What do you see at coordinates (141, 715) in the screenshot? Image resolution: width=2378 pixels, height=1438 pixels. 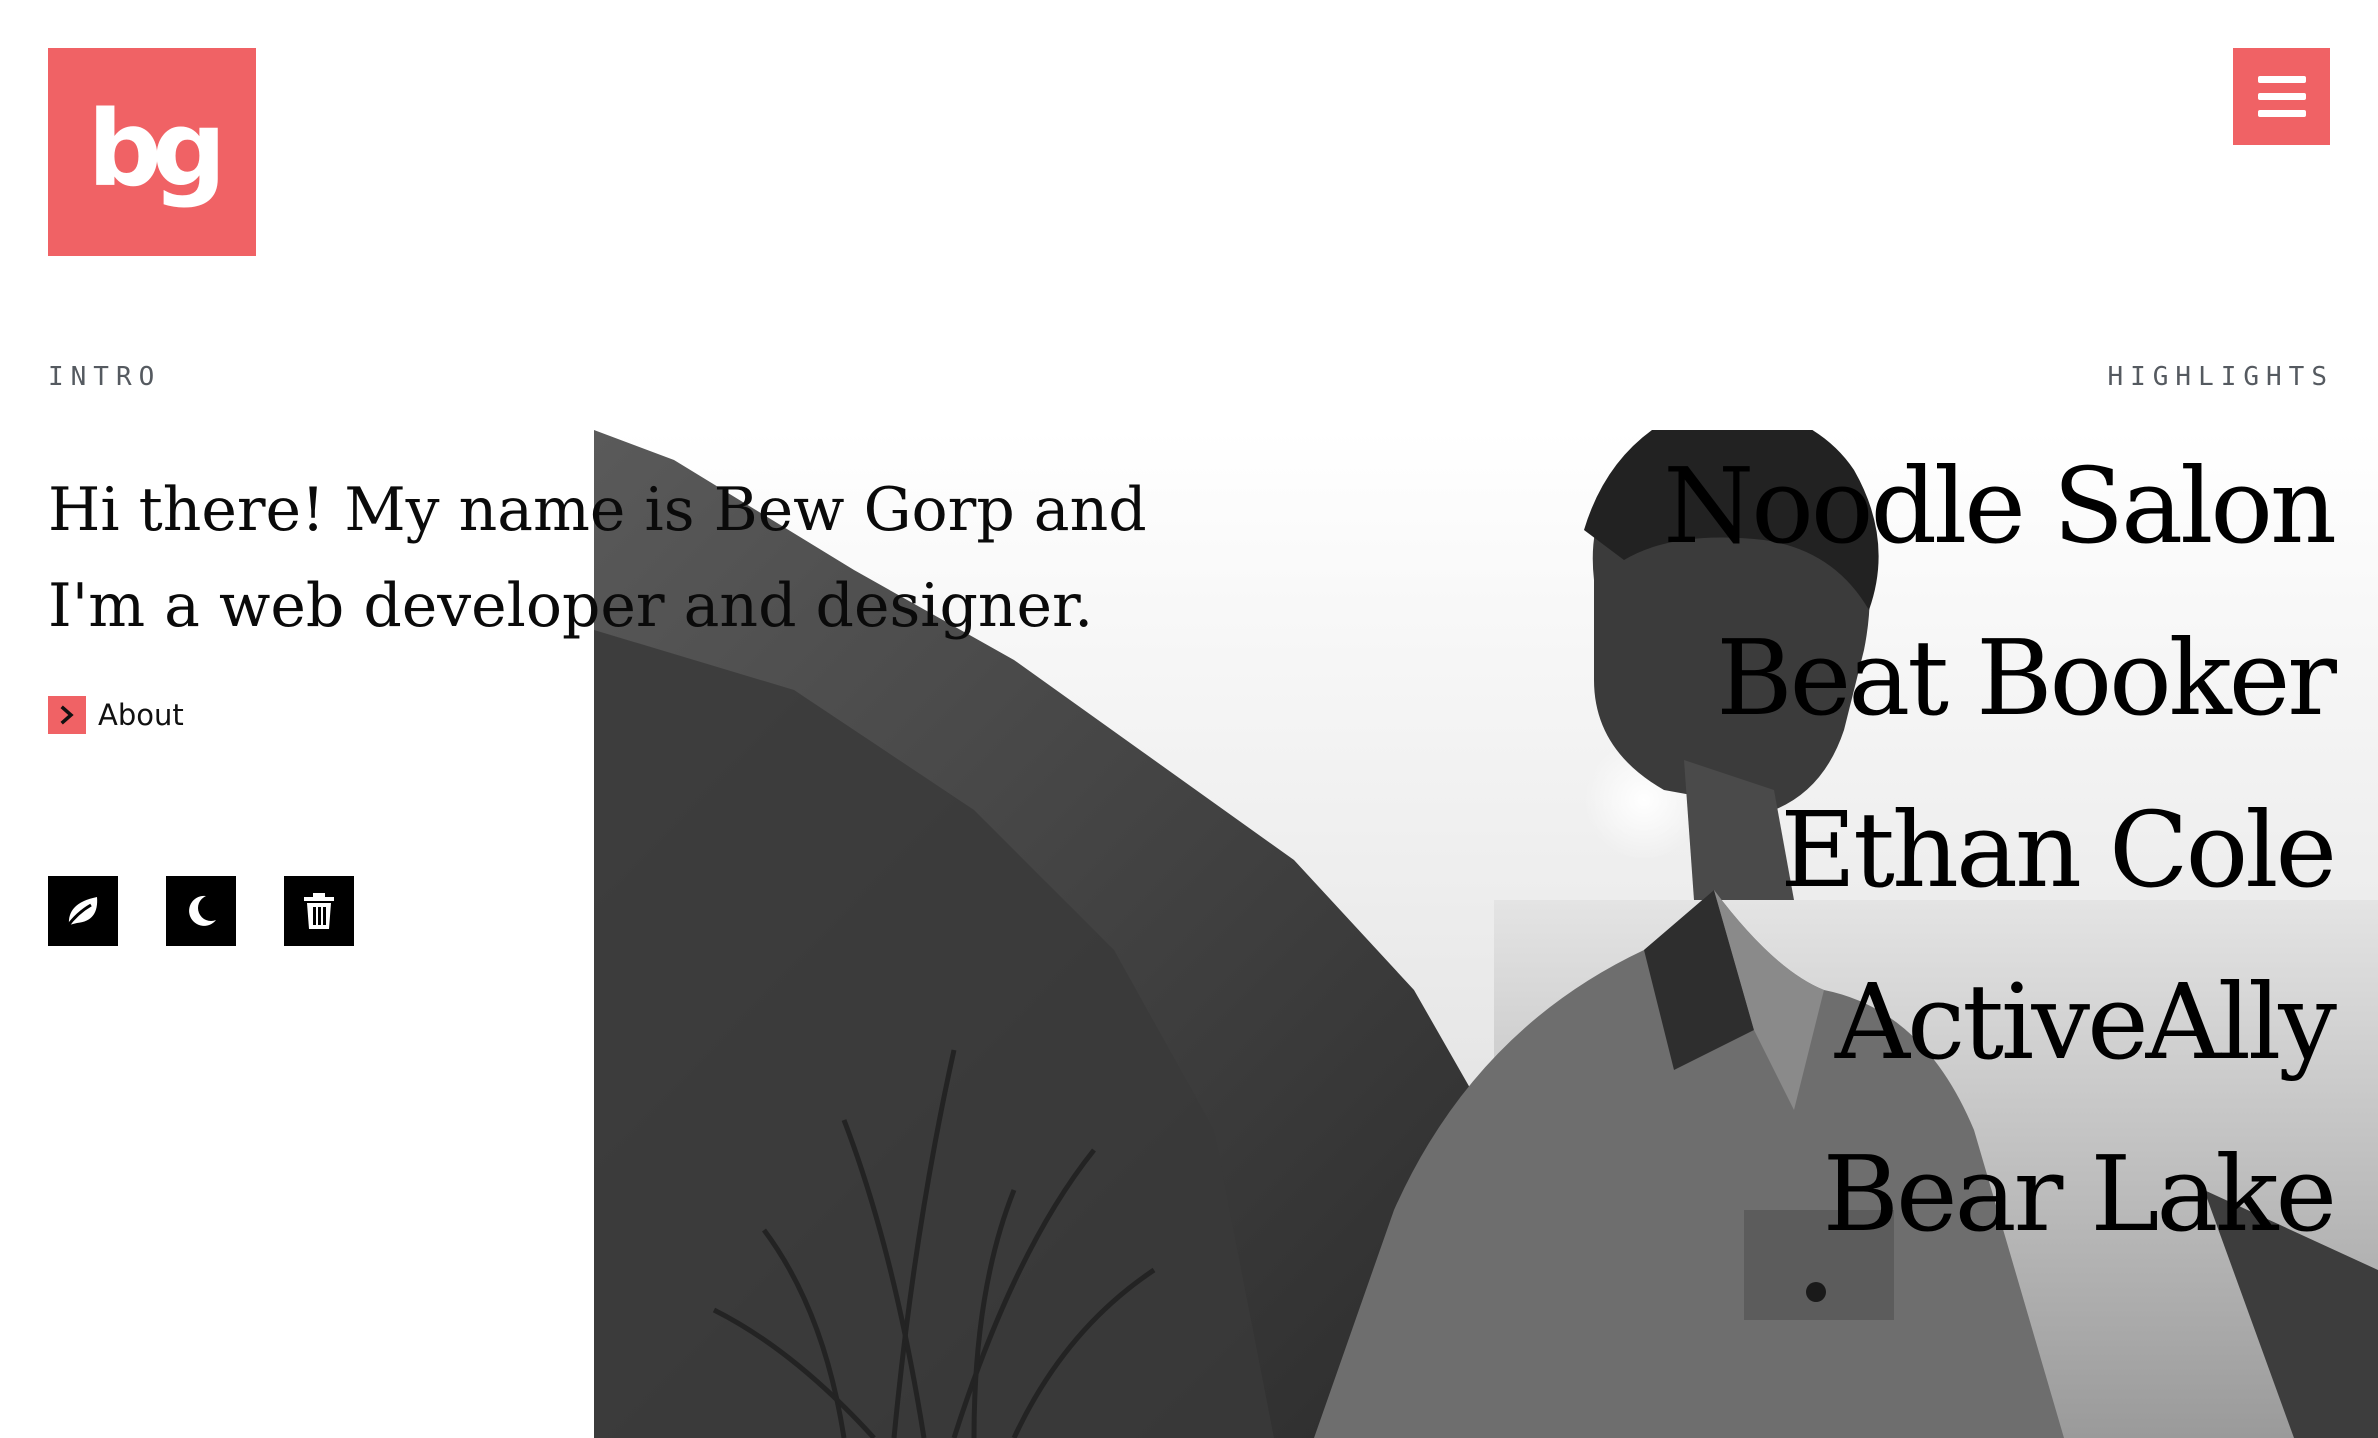 I see `about-link-label: About` at bounding box center [141, 715].